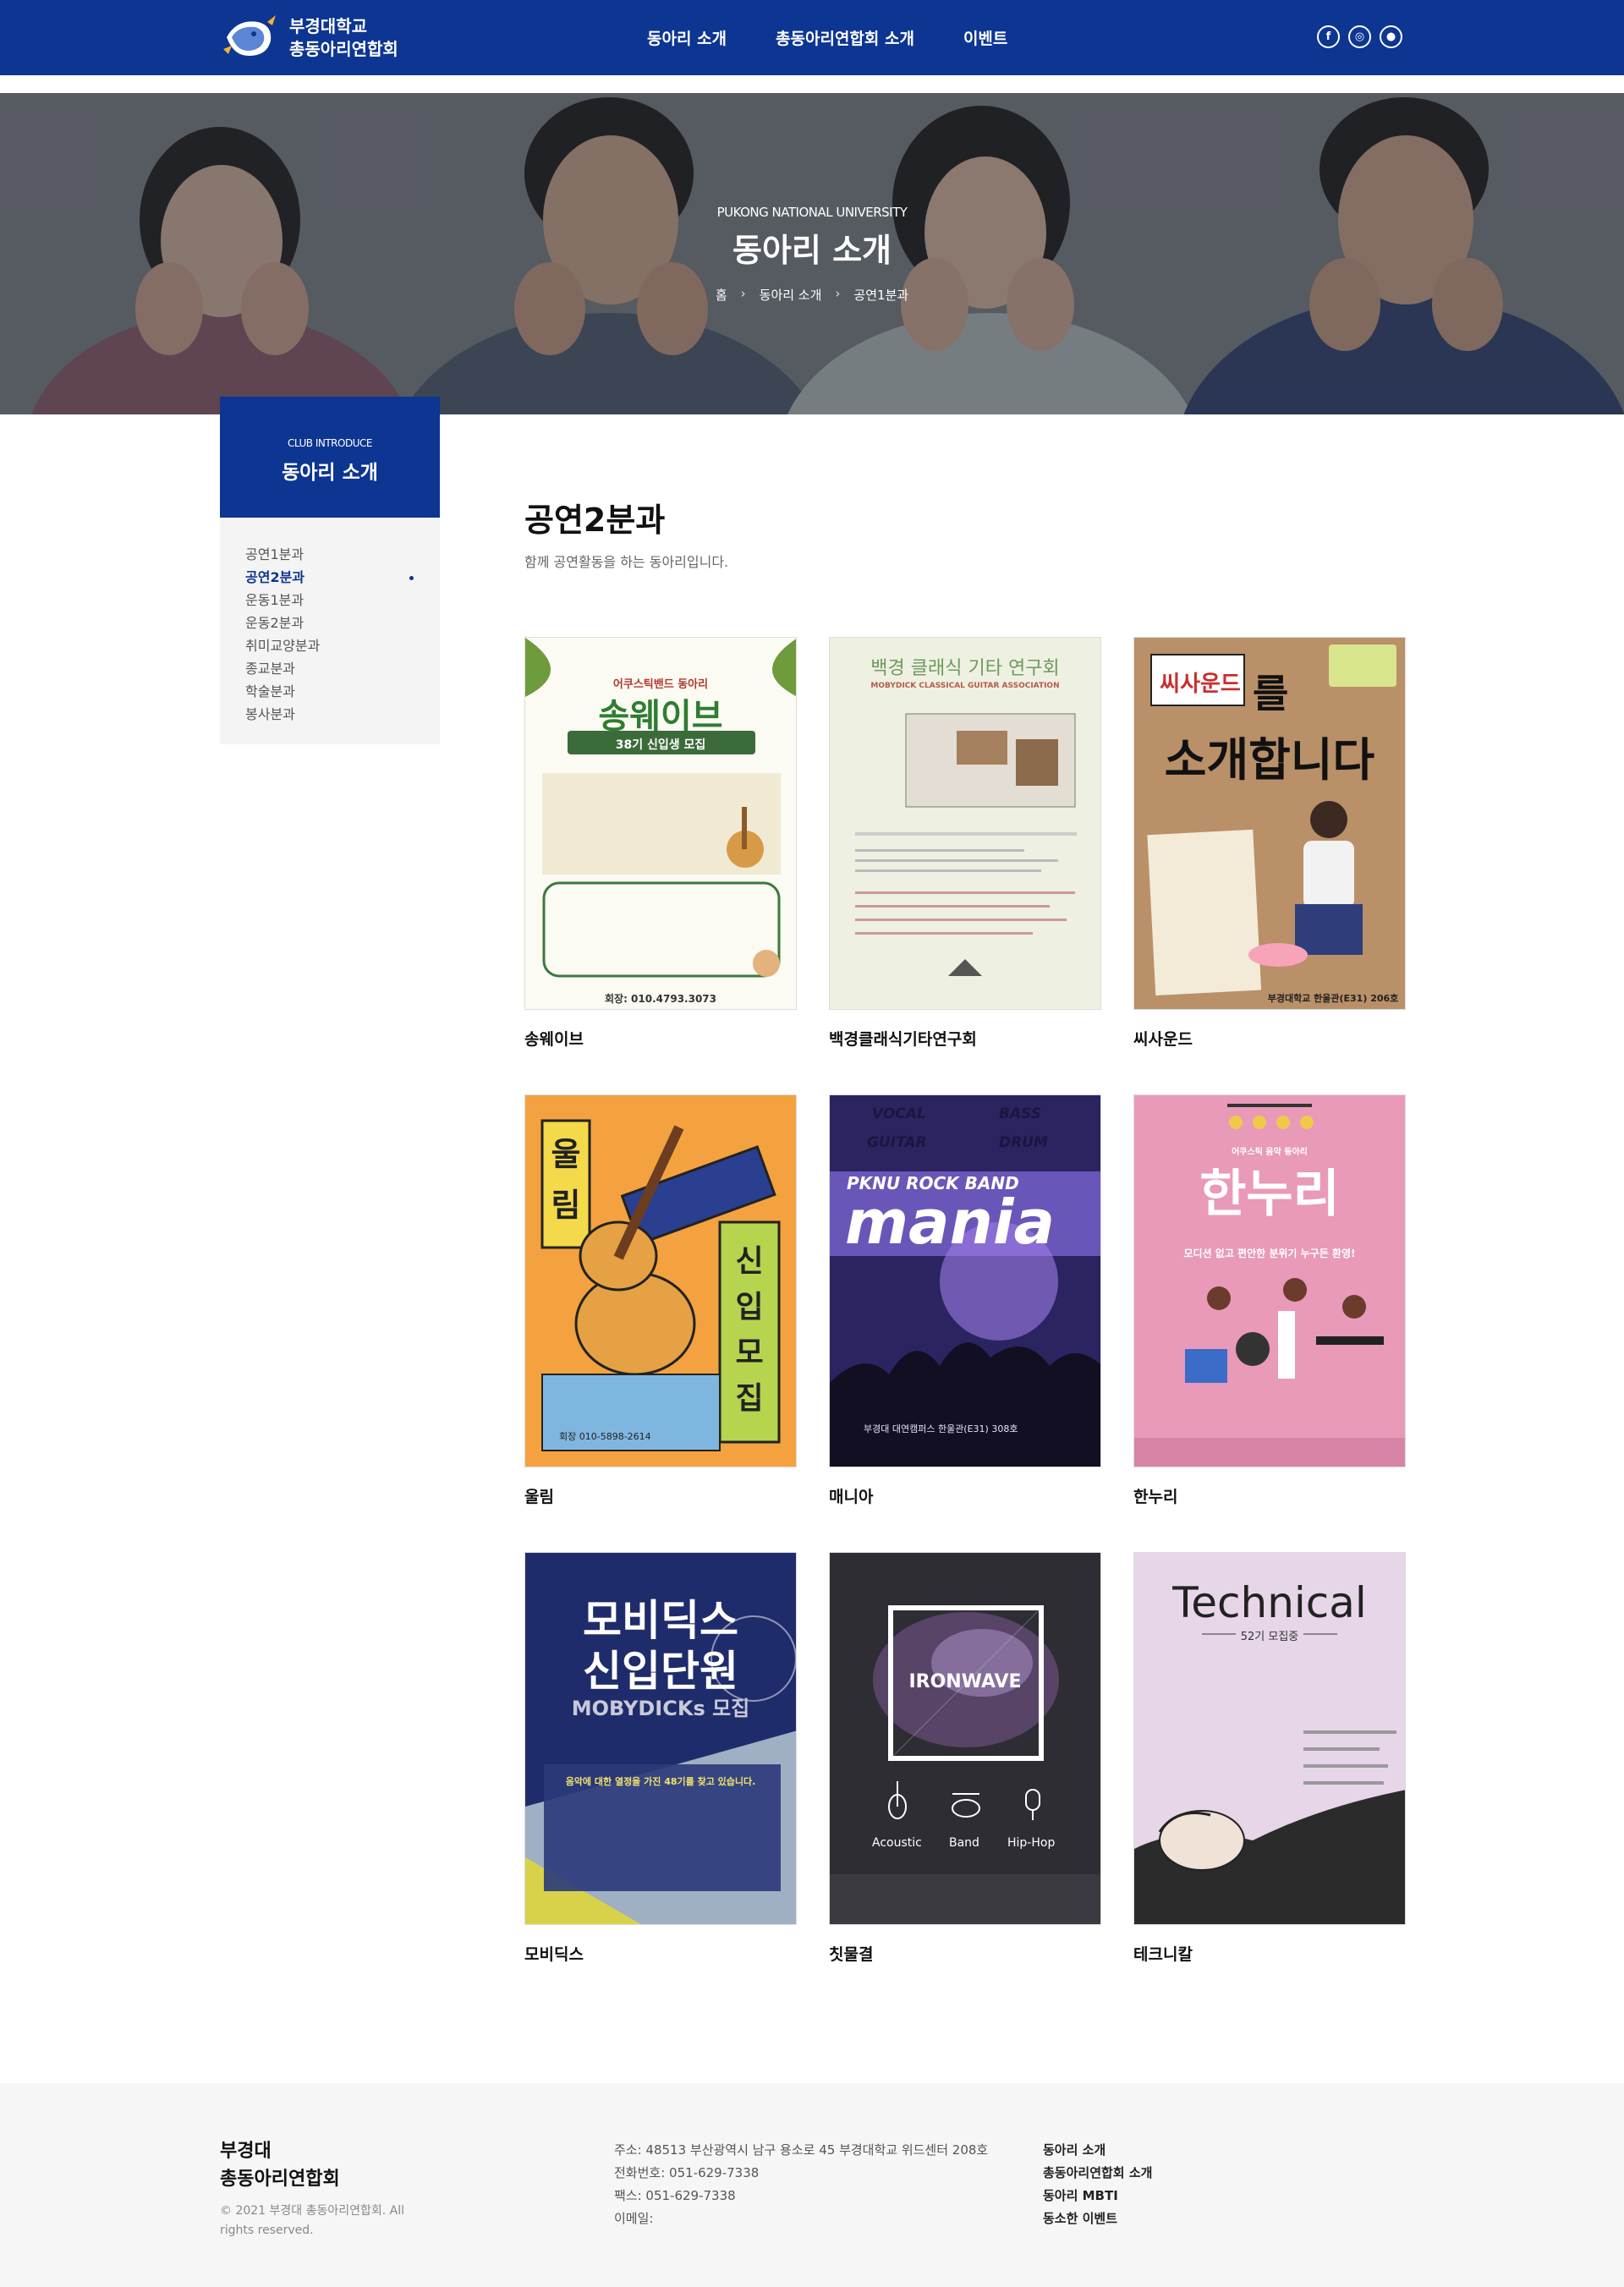  What do you see at coordinates (1269, 1953) in the screenshot?
I see `club-name: 테크니칼` at bounding box center [1269, 1953].